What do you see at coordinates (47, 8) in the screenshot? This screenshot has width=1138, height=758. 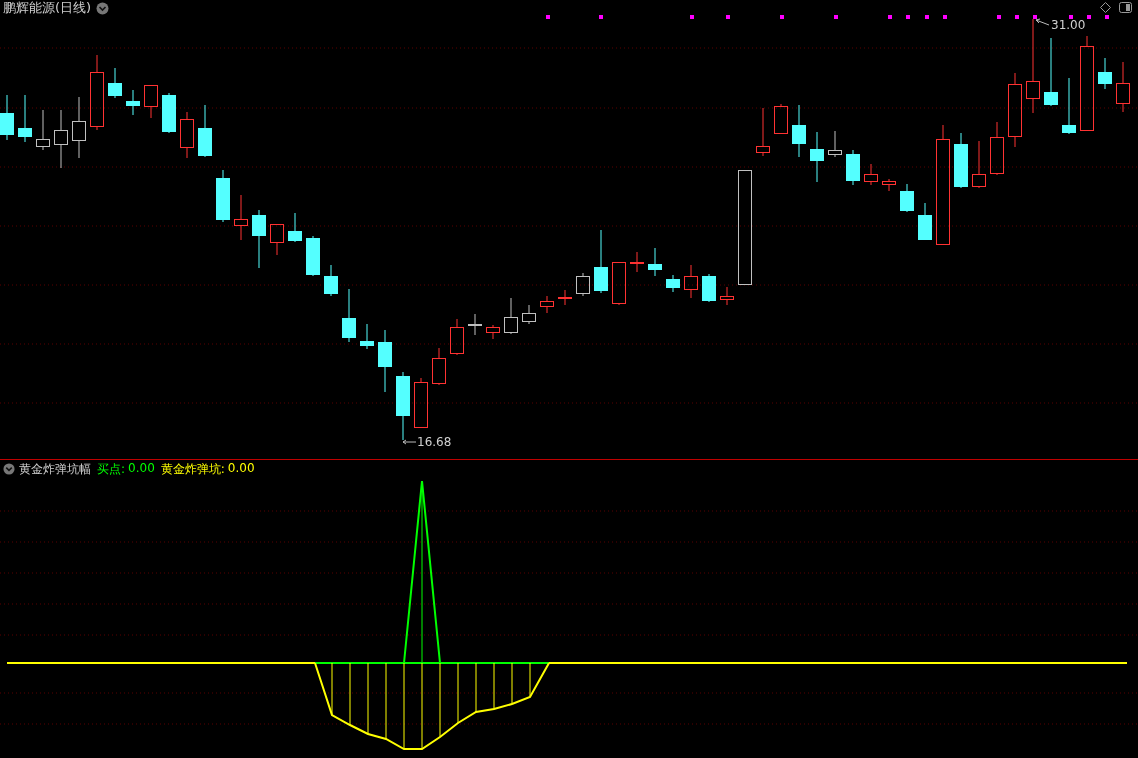 I see `stock-title: 鹏辉能源(日线)` at bounding box center [47, 8].